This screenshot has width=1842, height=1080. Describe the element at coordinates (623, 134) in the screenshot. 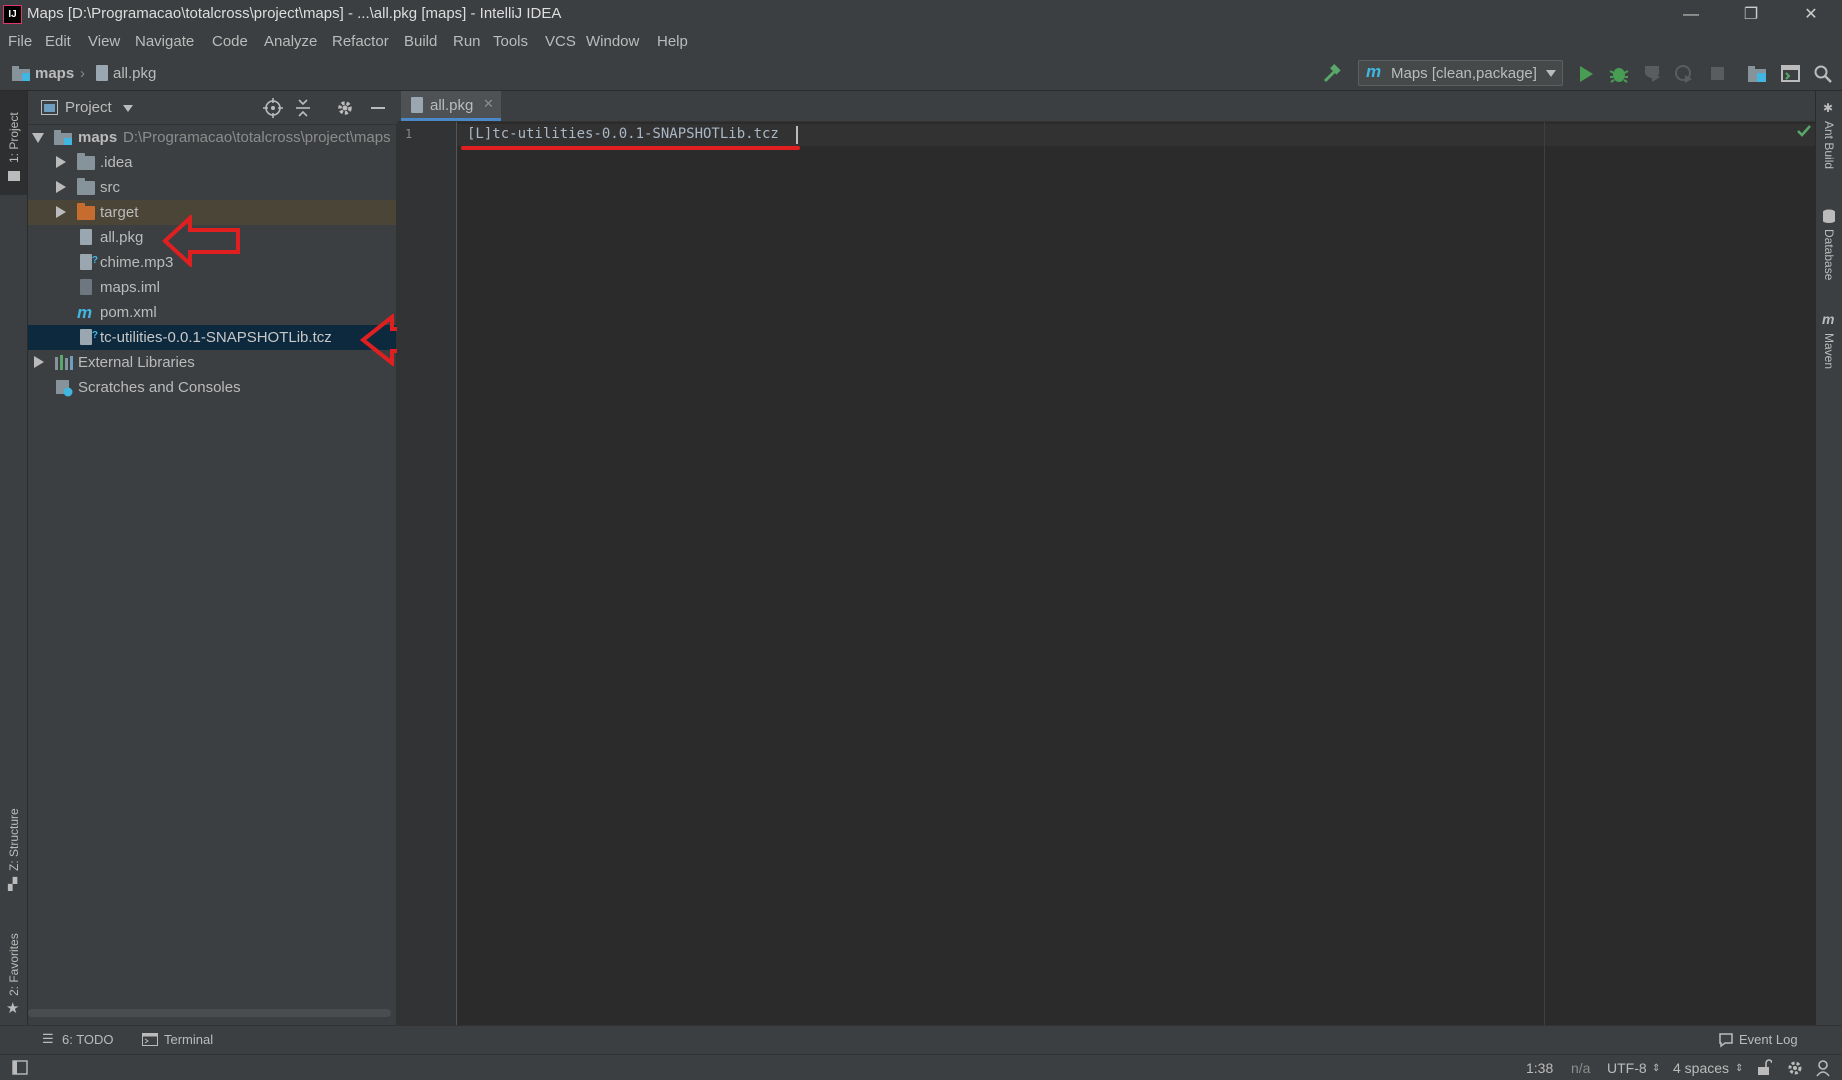

I see `code-line: [L]tc-utilities-0.0.1-SNAPSHOTLib.tcz` at that location.